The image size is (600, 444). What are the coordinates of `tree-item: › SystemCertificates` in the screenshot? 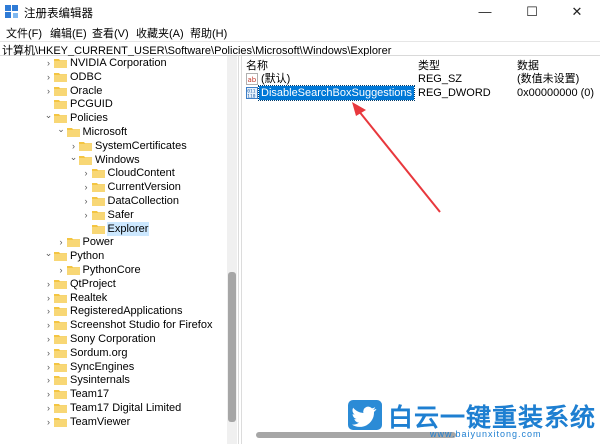 It's located at (115, 146).